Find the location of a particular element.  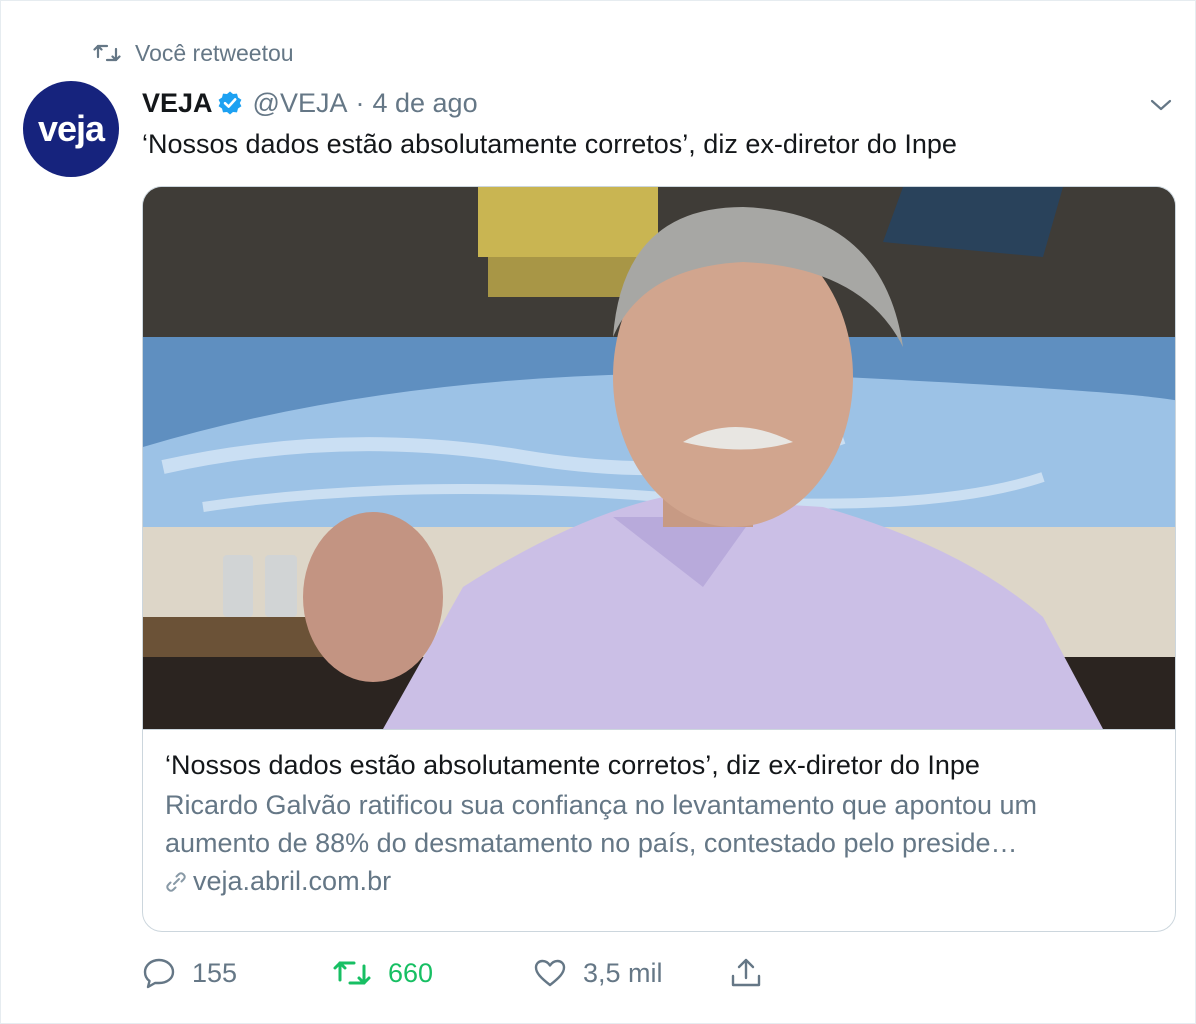

tweet-actions: 155 660 3,5 mil is located at coordinates (452, 973).